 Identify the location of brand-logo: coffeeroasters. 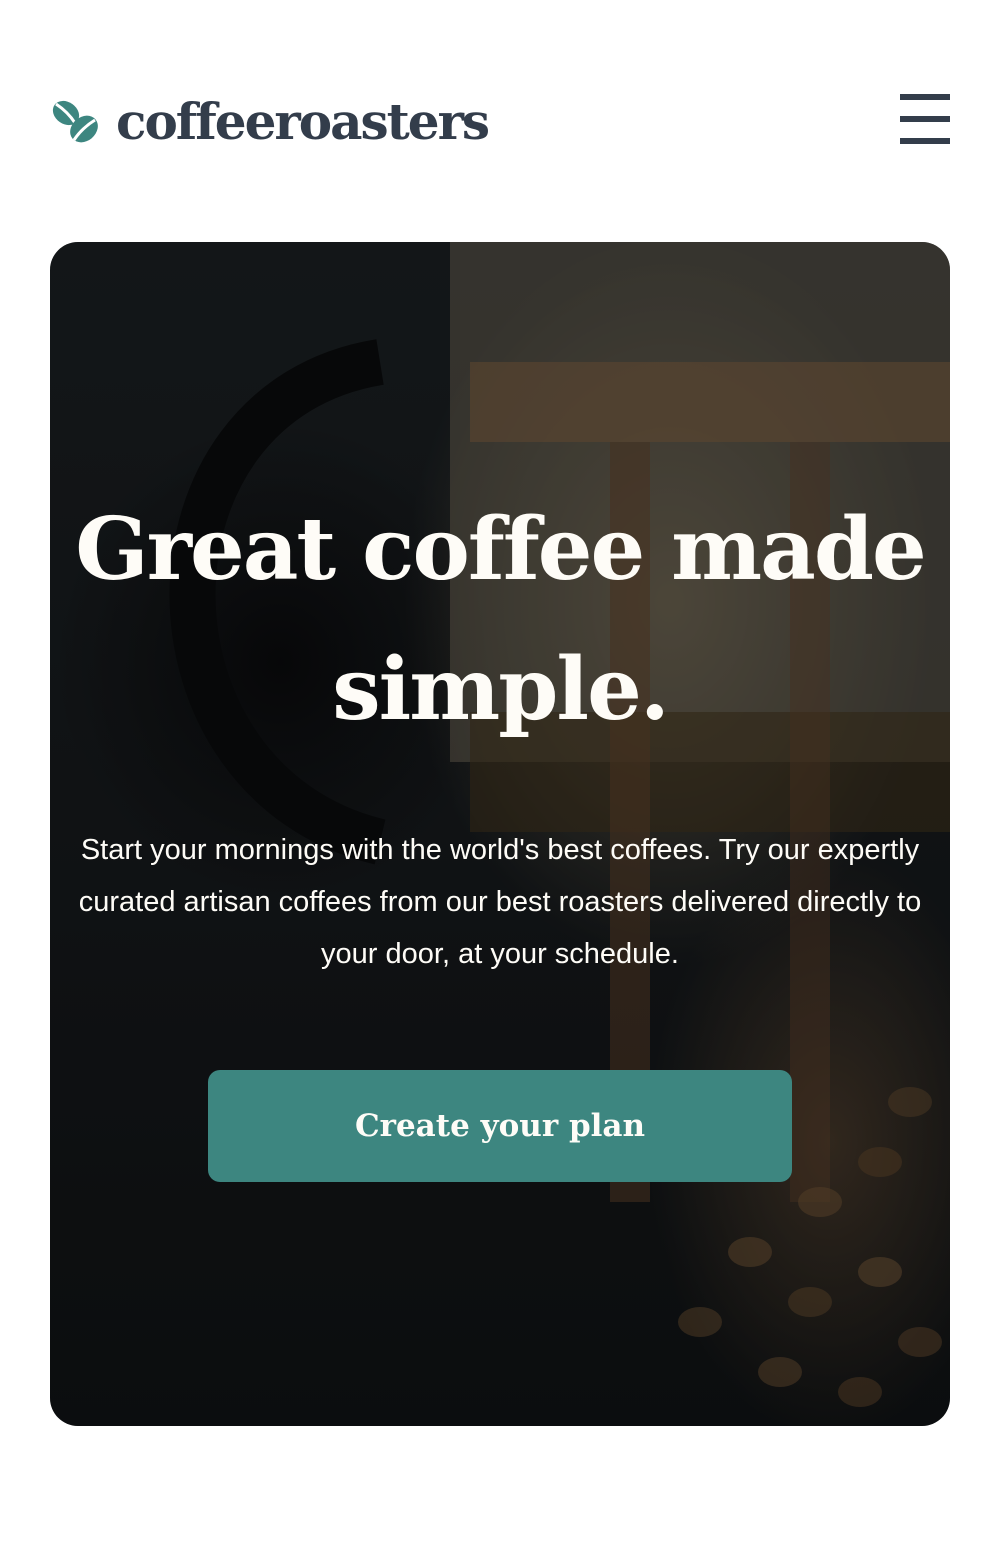
(270, 122).